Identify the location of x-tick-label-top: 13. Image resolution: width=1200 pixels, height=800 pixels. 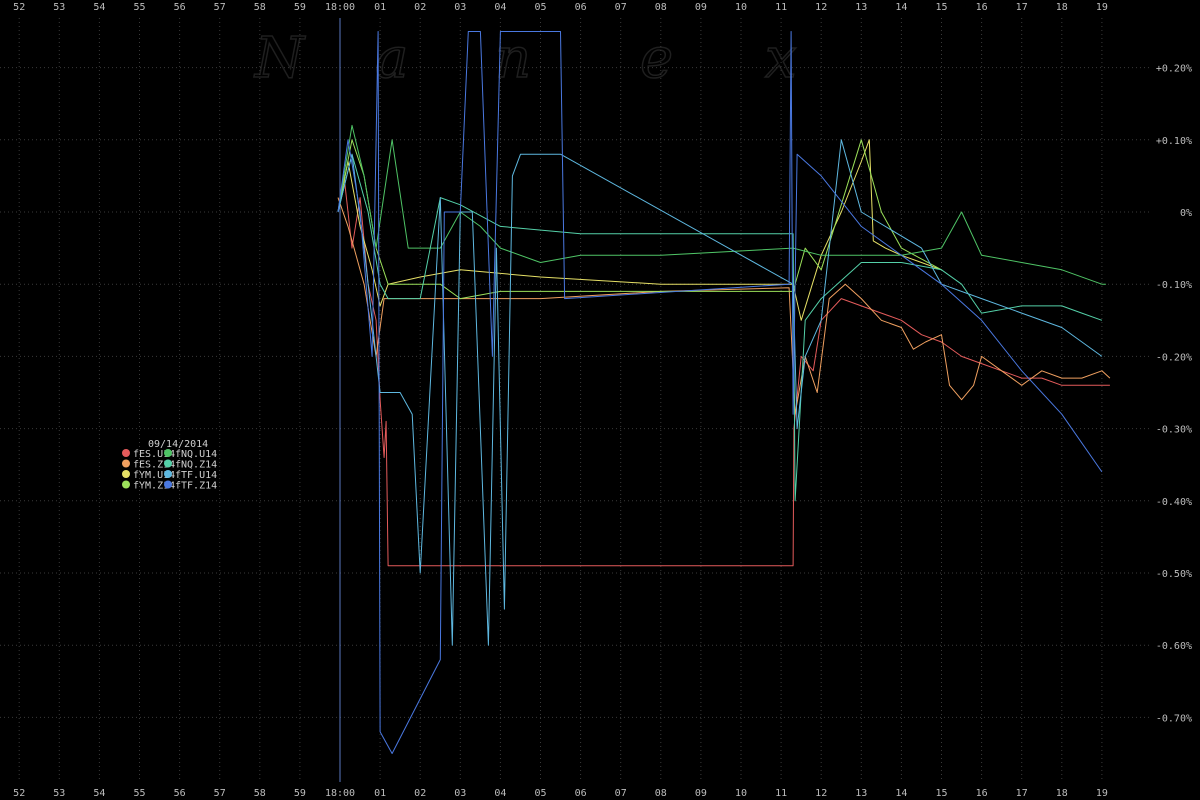
(861, 7).